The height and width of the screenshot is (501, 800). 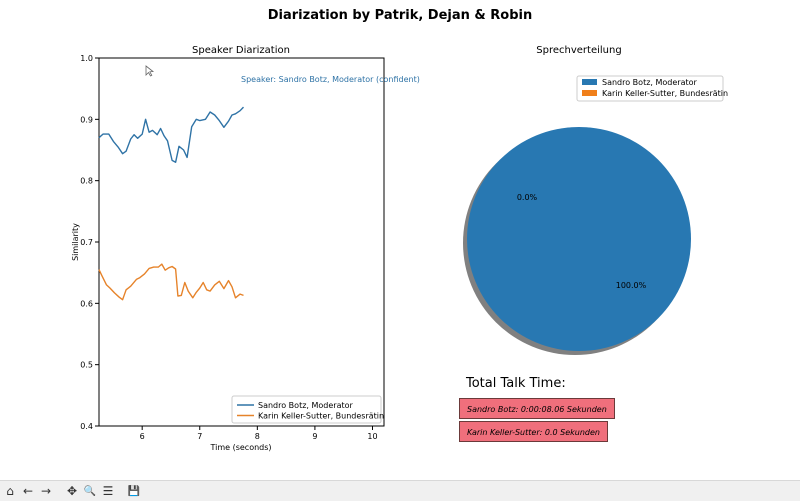 I want to click on figure-toolbar: ⌂ ← → ✥ 🔍 ☰ 💾, so click(x=400, y=490).